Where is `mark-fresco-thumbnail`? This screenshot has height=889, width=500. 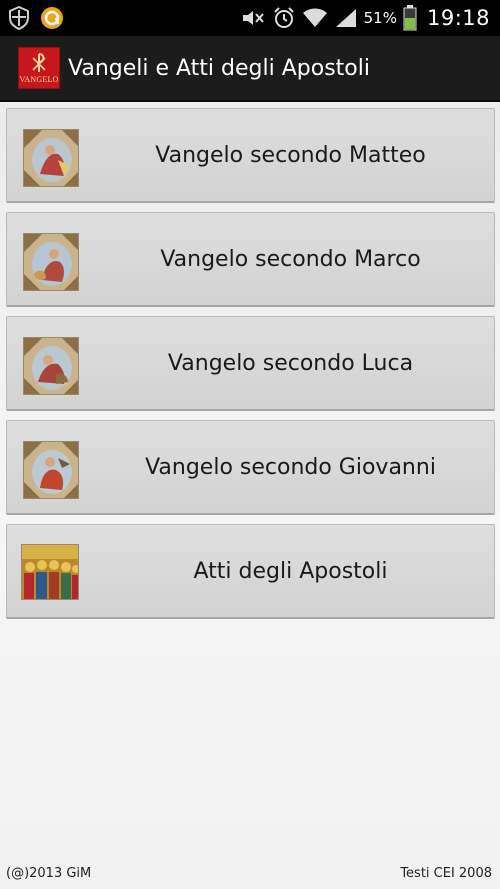
mark-fresco-thumbnail is located at coordinates (51, 262).